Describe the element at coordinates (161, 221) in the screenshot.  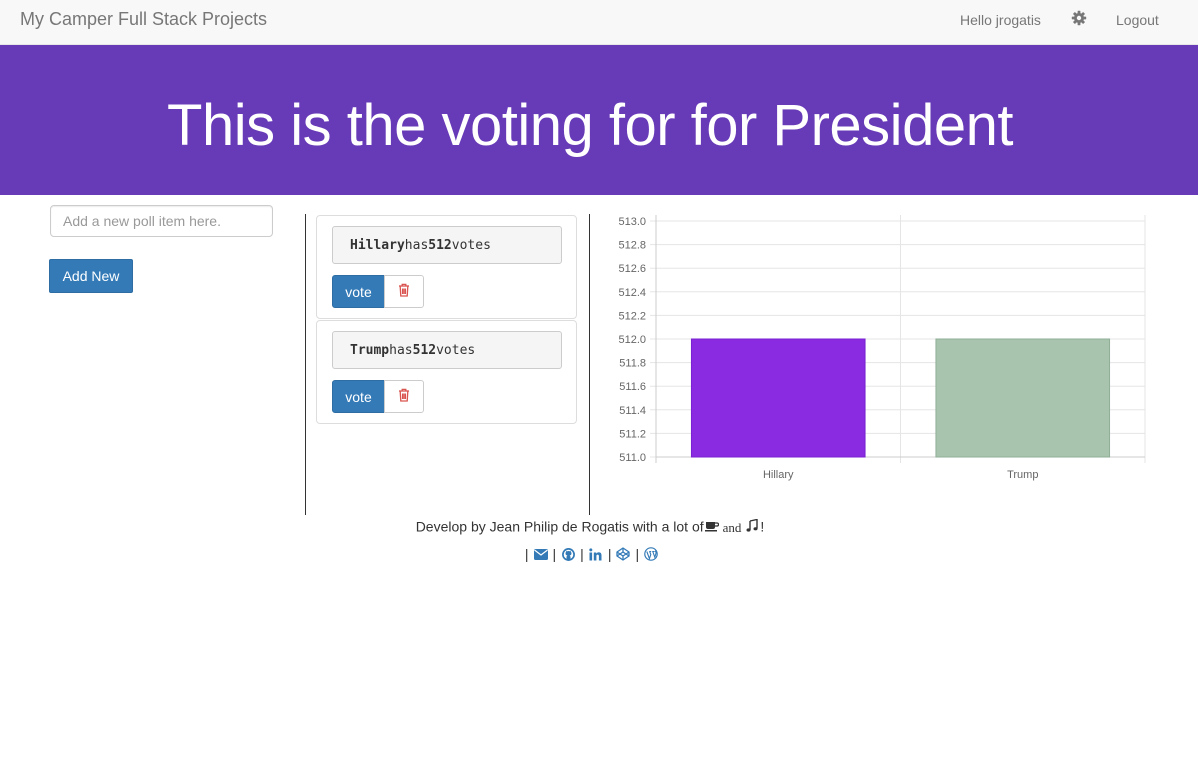
I see `new-poll-item-input` at that location.